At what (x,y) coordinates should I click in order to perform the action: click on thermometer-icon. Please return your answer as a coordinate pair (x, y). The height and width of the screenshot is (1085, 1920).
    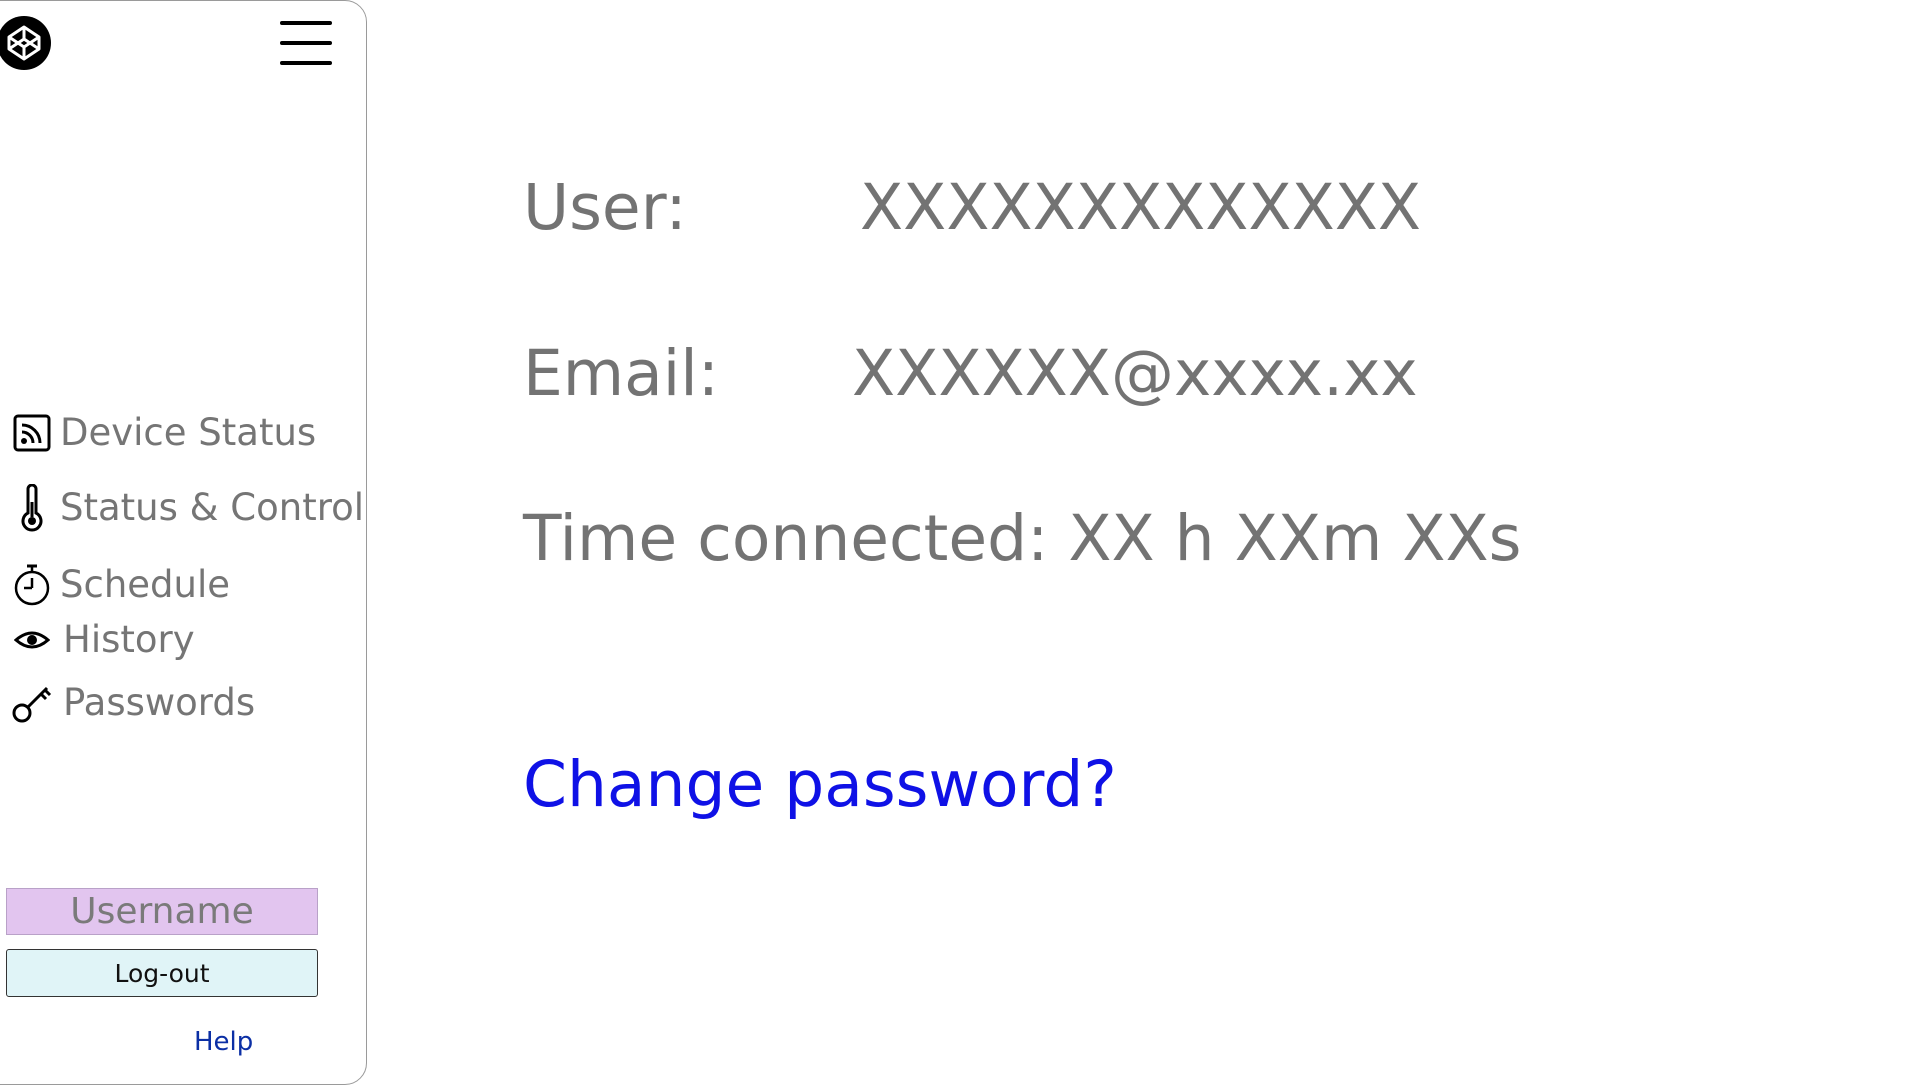
    Looking at the image, I should click on (32, 508).